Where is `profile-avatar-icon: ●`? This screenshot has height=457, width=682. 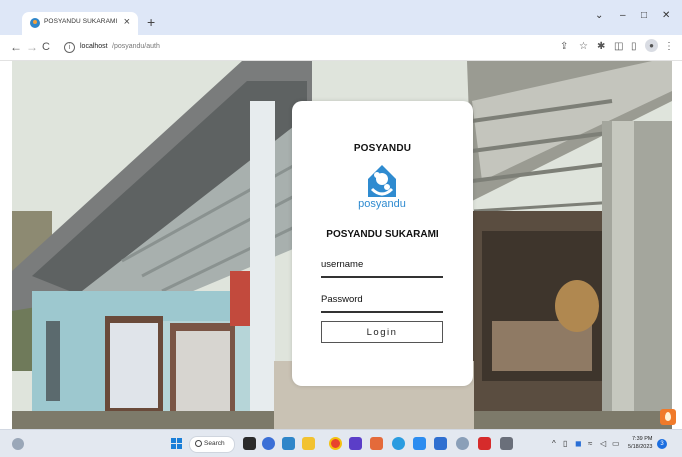
profile-avatar-icon: ● is located at coordinates (651, 45).